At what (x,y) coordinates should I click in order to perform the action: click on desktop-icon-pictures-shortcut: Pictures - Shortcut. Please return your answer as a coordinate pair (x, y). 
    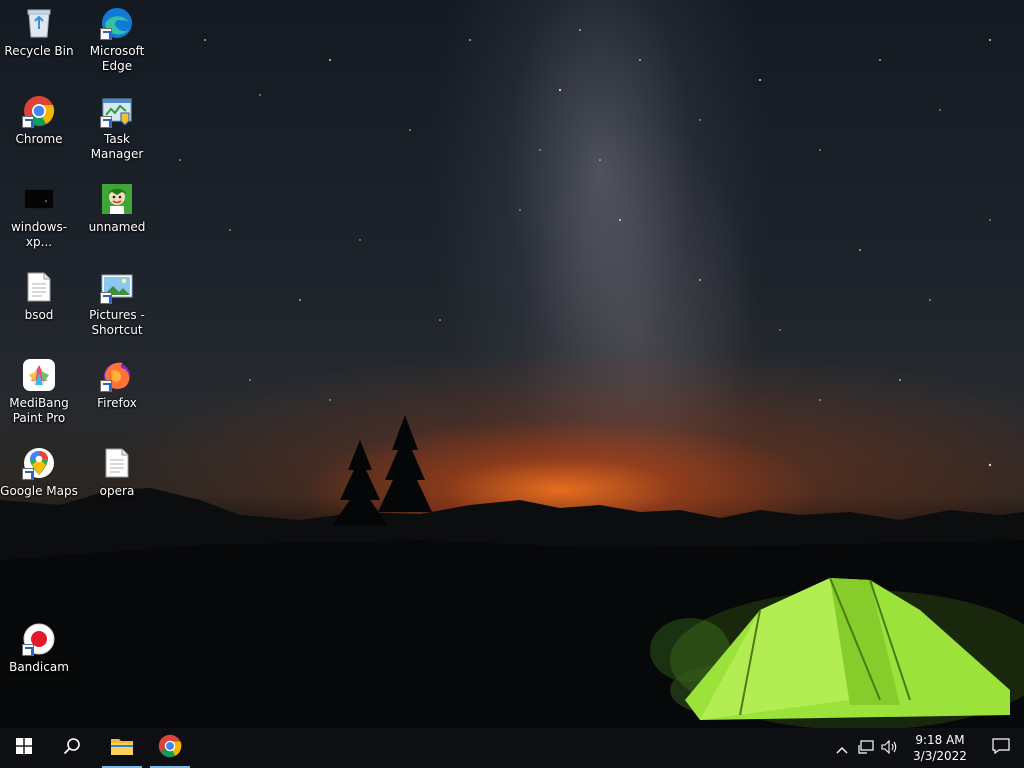
    Looking at the image, I should click on (117, 304).